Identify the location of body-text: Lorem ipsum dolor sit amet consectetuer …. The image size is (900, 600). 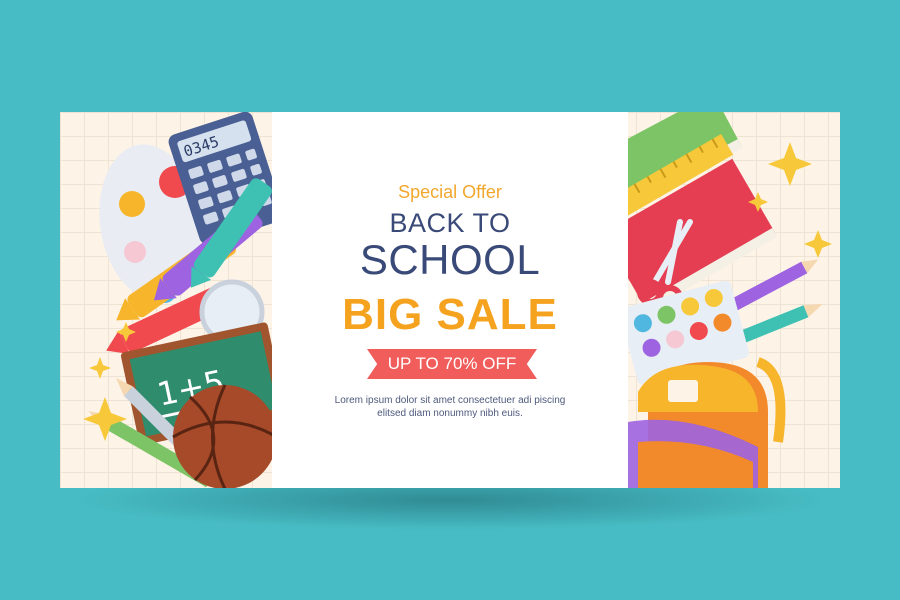
(450, 407).